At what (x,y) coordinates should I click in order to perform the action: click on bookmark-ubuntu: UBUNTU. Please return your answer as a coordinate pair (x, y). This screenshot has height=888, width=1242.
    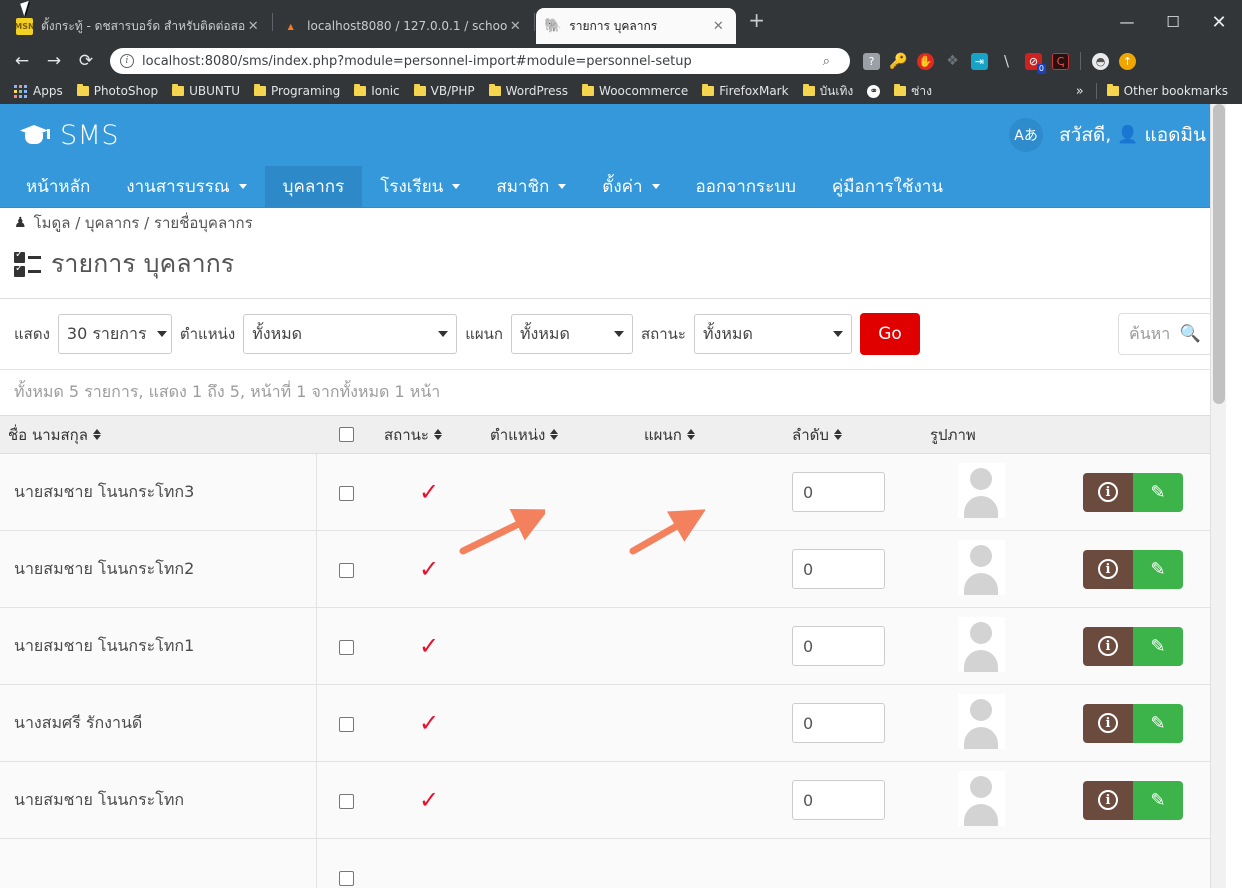
    Looking at the image, I should click on (206, 91).